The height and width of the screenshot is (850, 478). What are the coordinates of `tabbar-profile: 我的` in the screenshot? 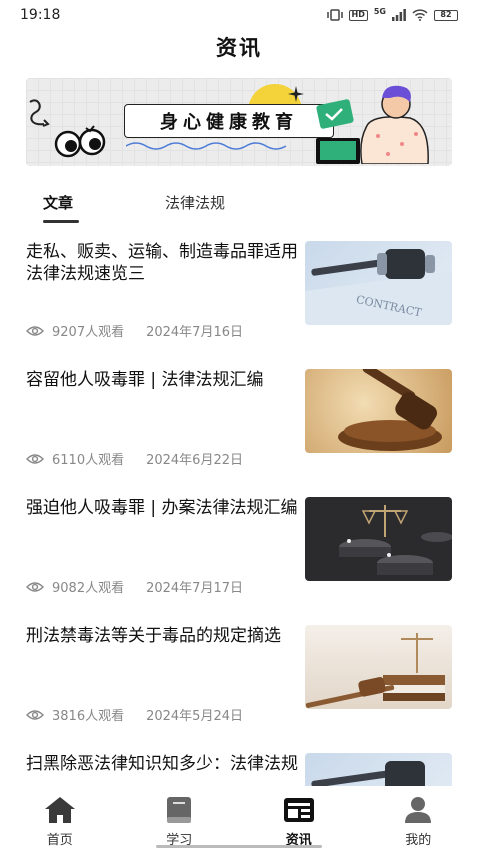 It's located at (418, 818).